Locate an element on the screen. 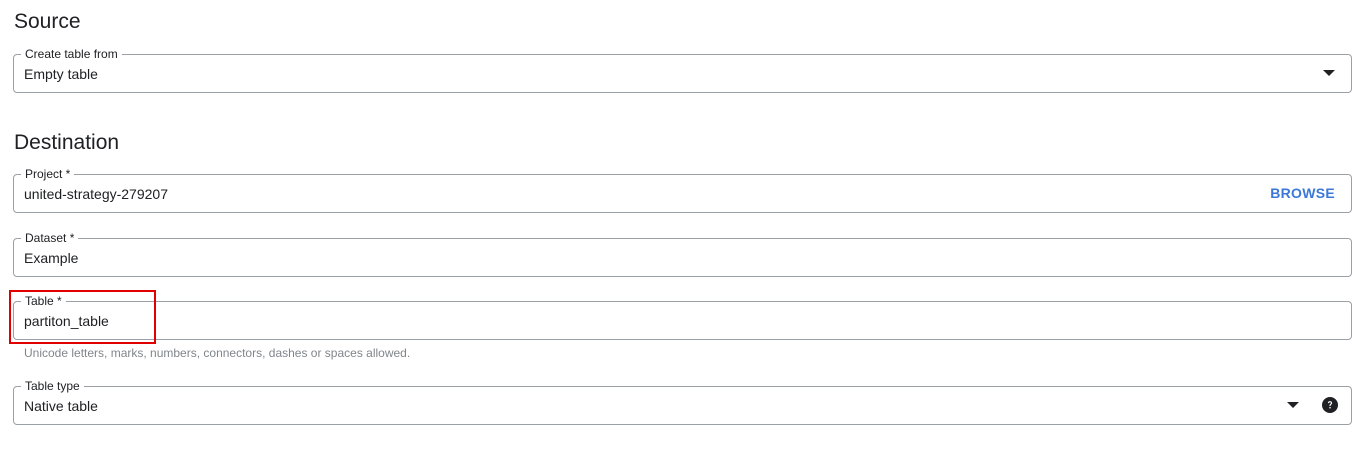  destination-heading: Destination is located at coordinates (67, 142).